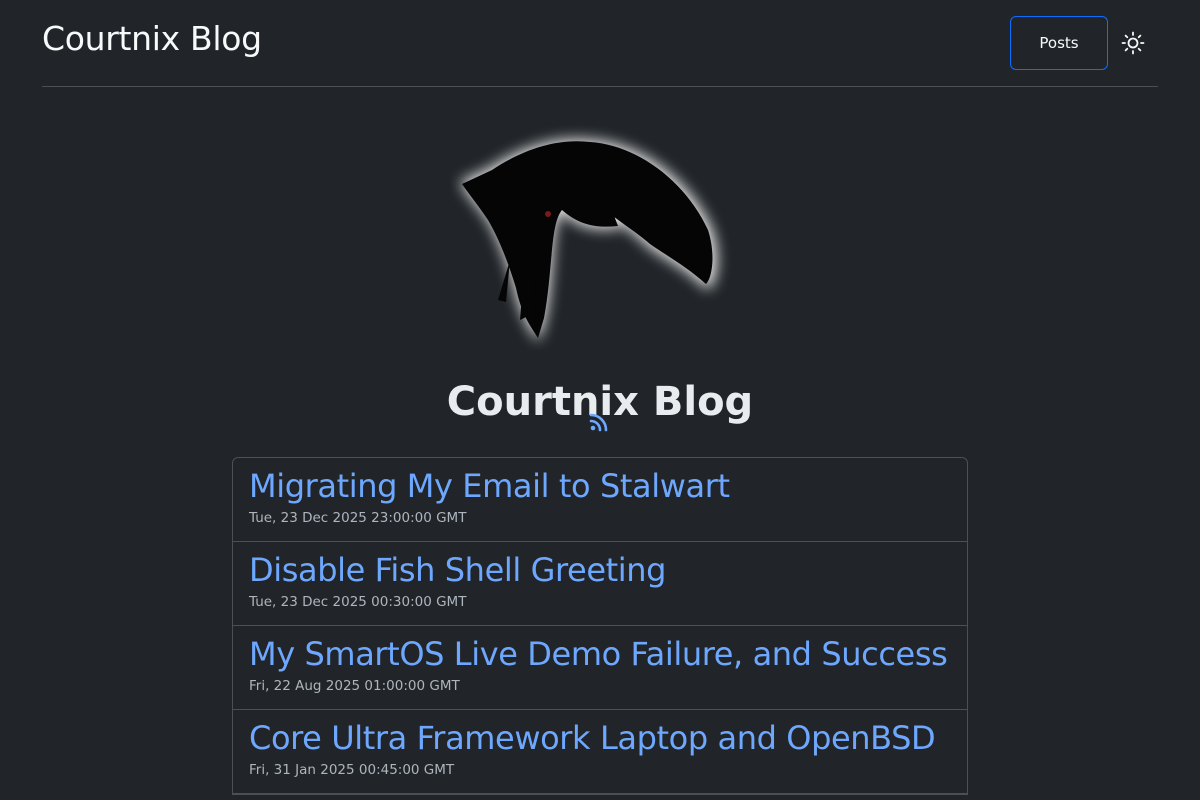 This screenshot has height=800, width=1200. Describe the element at coordinates (152, 39) in the screenshot. I see `site-brand-link: Courtnix Blog` at that location.